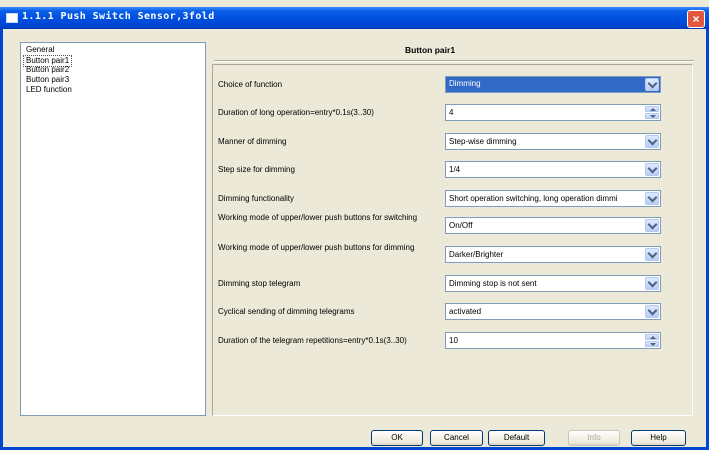 The width and height of the screenshot is (709, 450). What do you see at coordinates (453, 340) in the screenshot?
I see `spinner-value: 10` at bounding box center [453, 340].